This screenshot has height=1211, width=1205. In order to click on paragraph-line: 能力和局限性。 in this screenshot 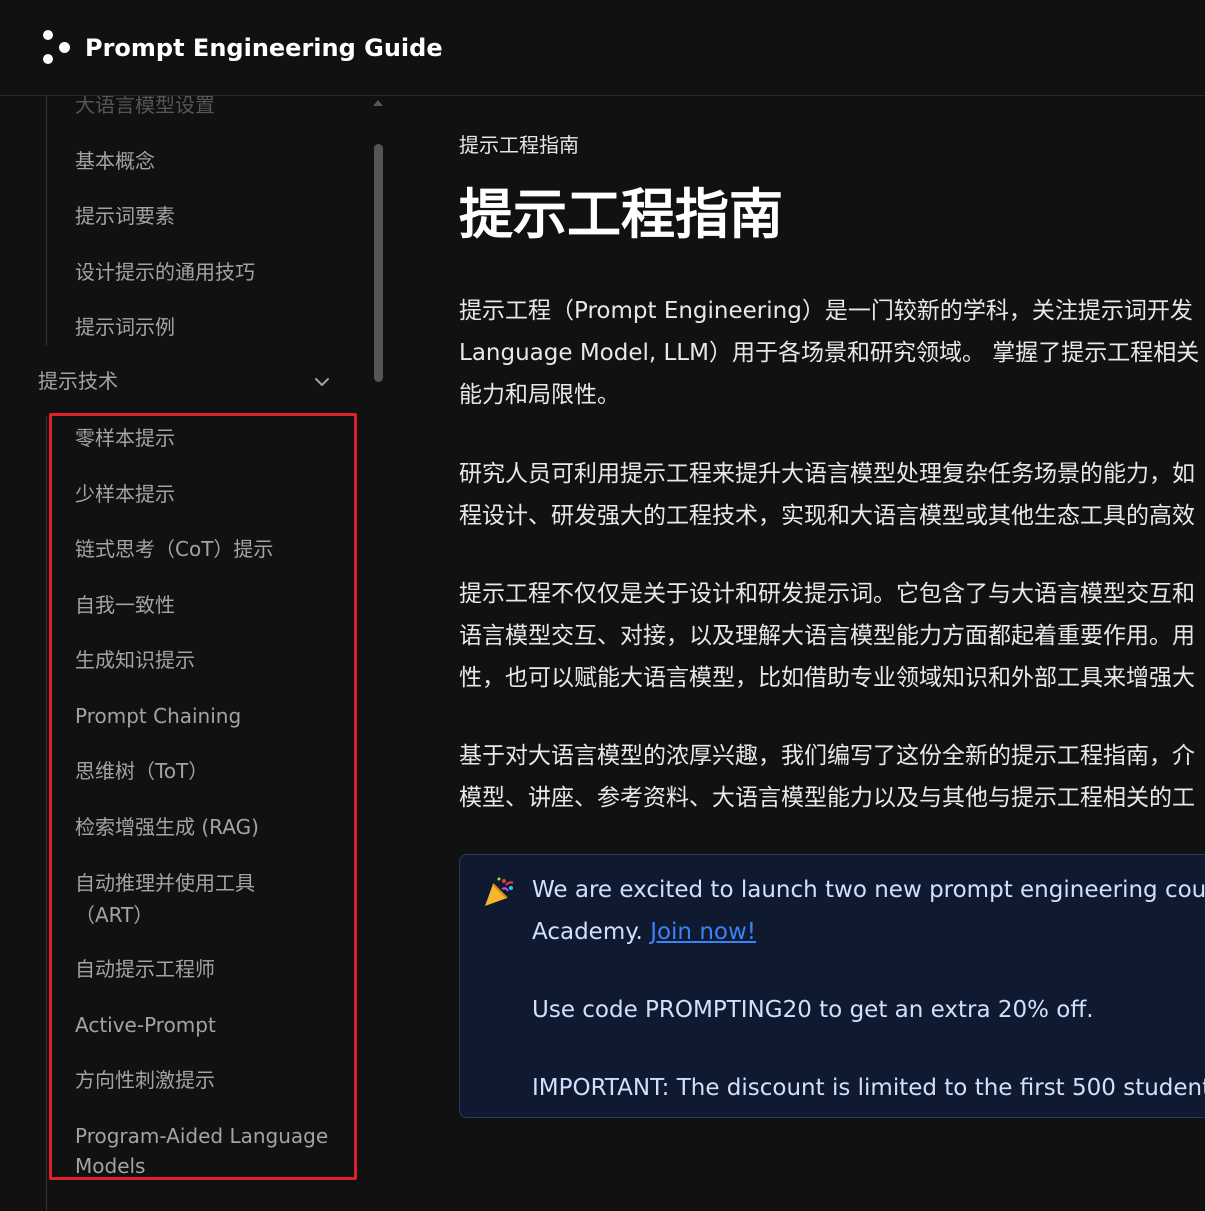, I will do `click(539, 395)`.